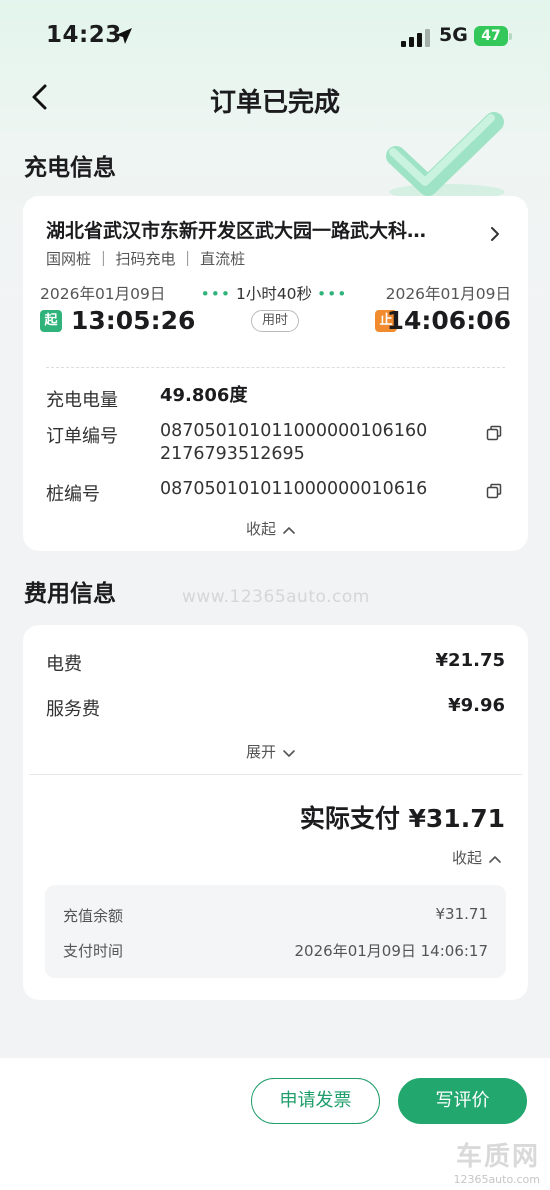  What do you see at coordinates (496, 1179) in the screenshot?
I see `watermark-url: 12365auto.com` at bounding box center [496, 1179].